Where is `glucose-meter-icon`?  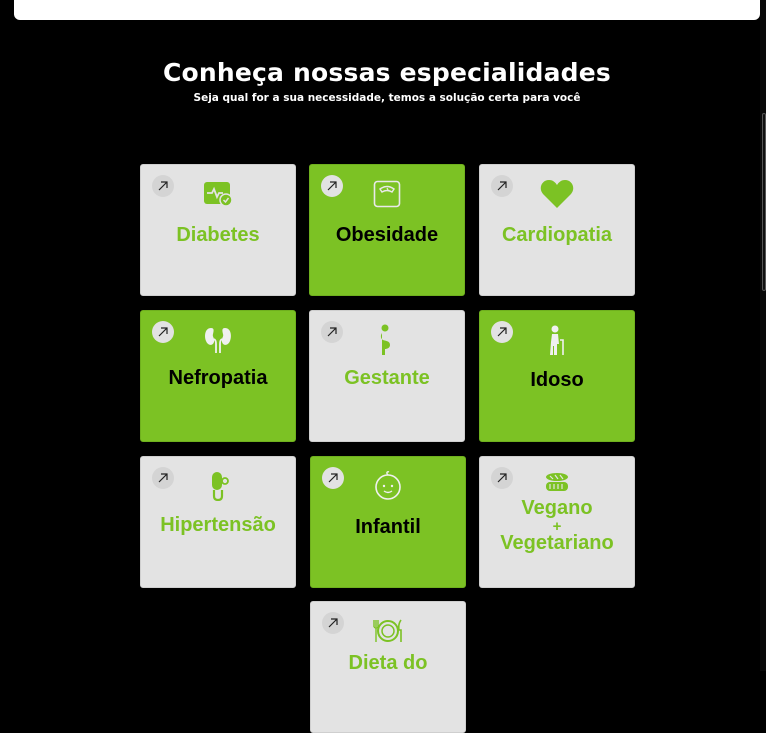 glucose-meter-icon is located at coordinates (218, 194).